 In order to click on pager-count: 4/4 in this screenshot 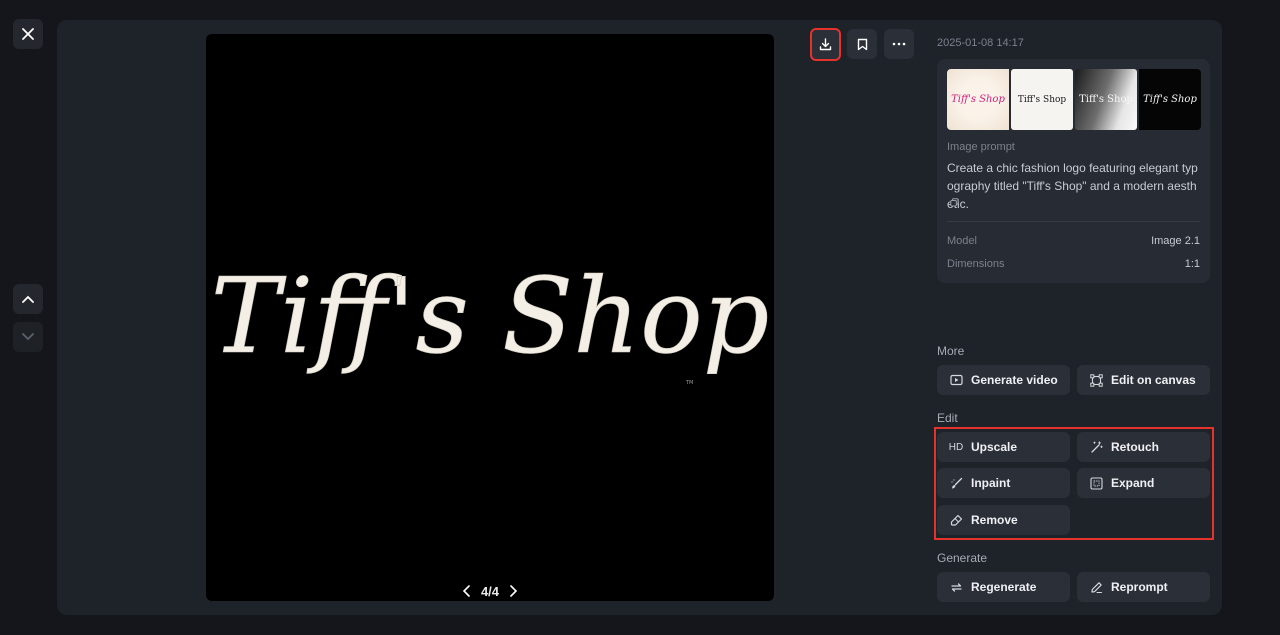, I will do `click(490, 591)`.